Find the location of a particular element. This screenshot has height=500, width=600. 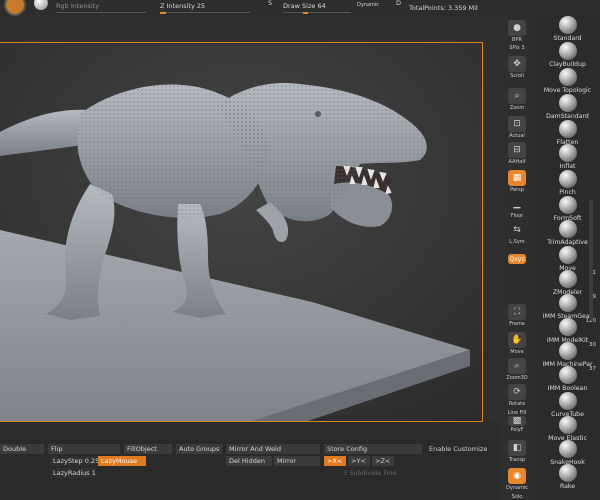

persp-button: ▦ Persp is located at coordinates (517, 181).